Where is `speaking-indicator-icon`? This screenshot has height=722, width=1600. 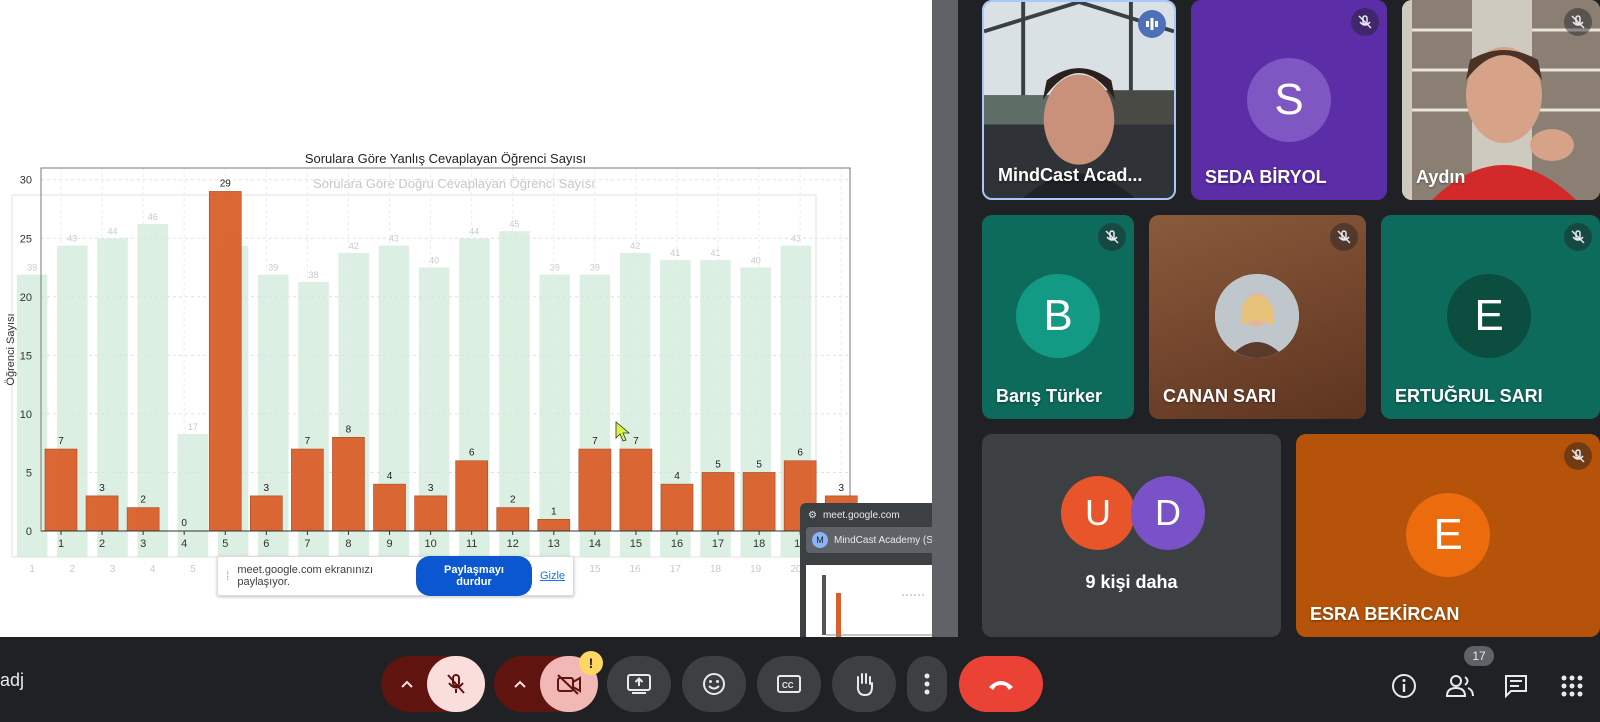 speaking-indicator-icon is located at coordinates (1152, 24).